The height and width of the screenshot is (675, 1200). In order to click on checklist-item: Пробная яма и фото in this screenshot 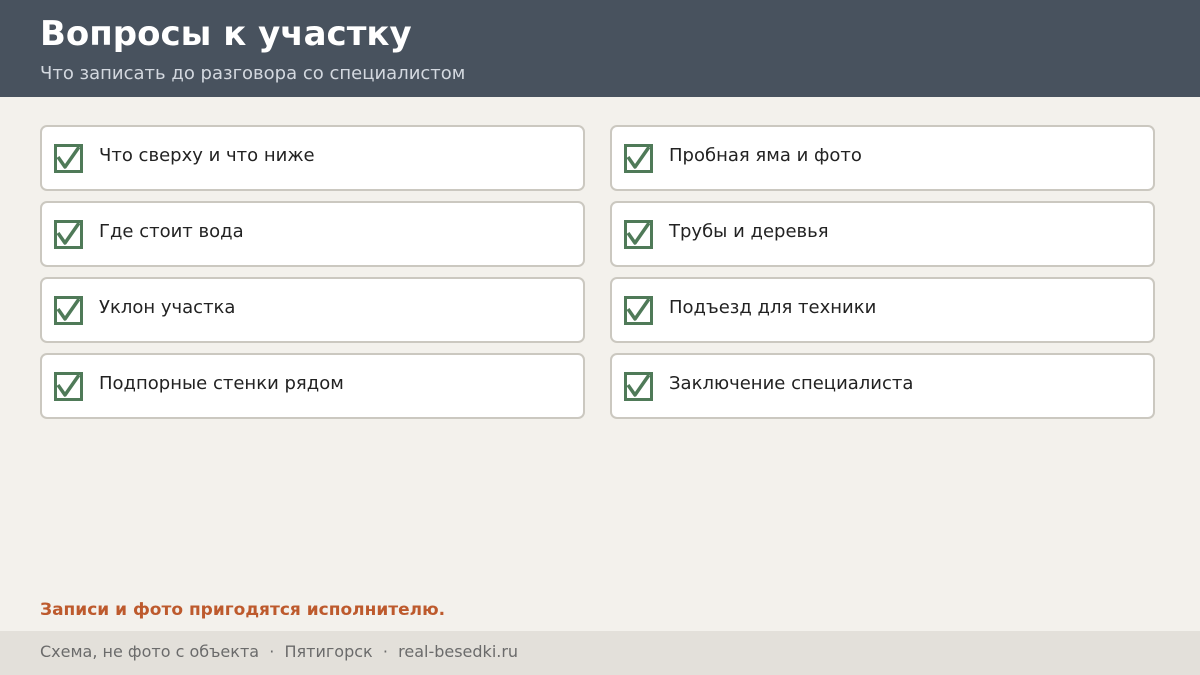, I will do `click(882, 158)`.